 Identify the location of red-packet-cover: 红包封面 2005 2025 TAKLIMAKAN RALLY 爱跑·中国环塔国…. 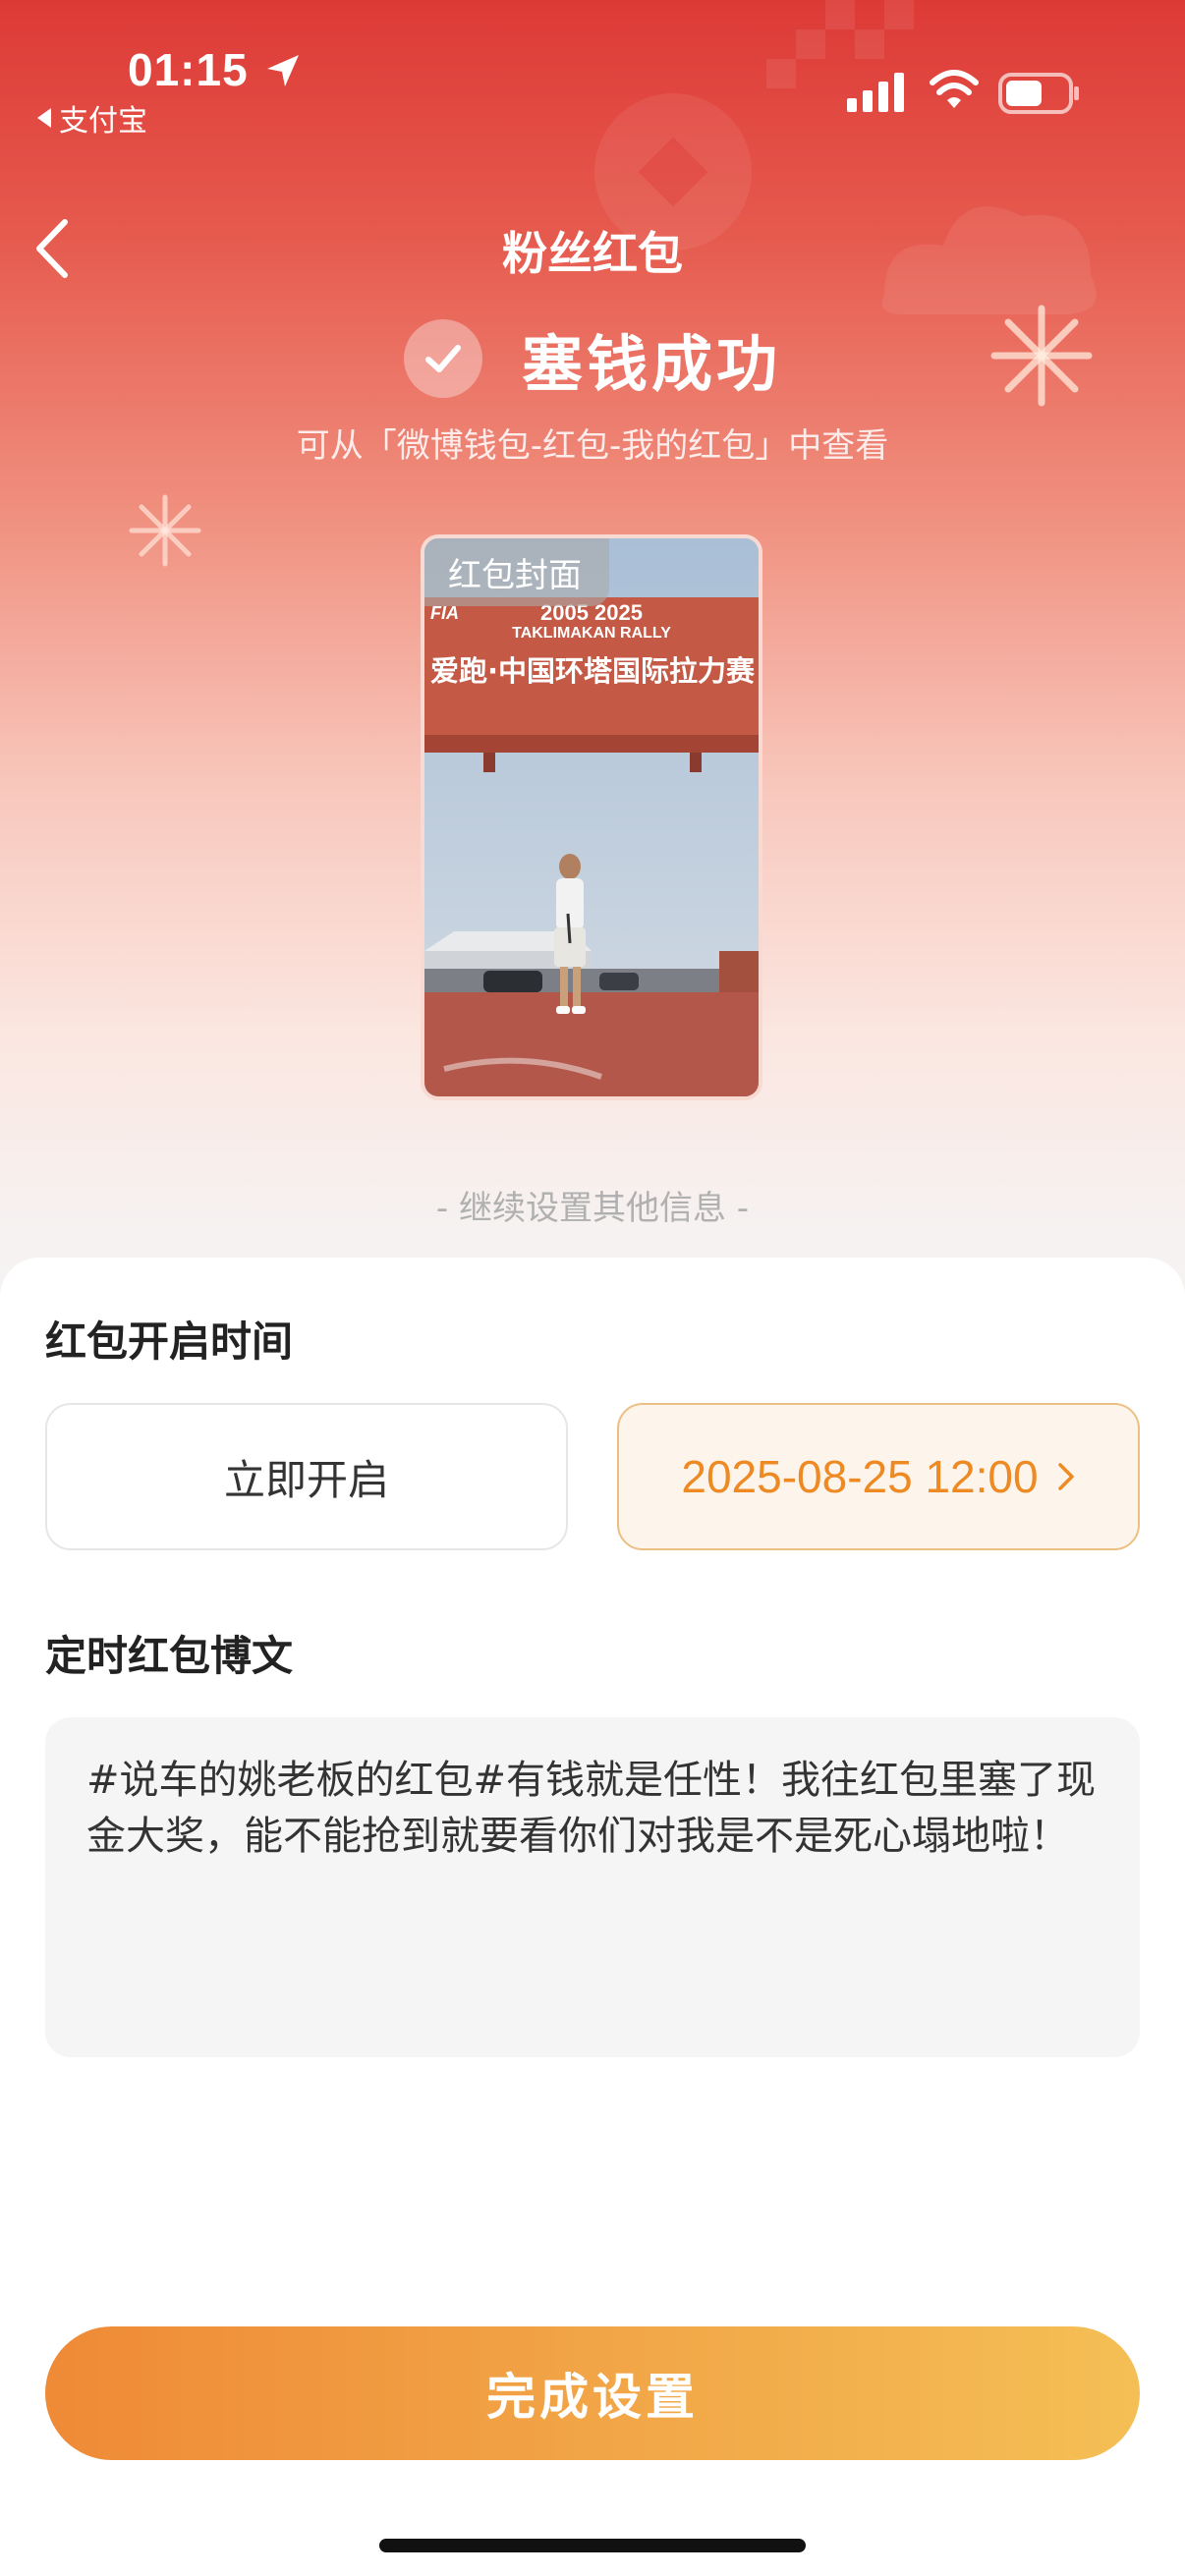
(592, 817).